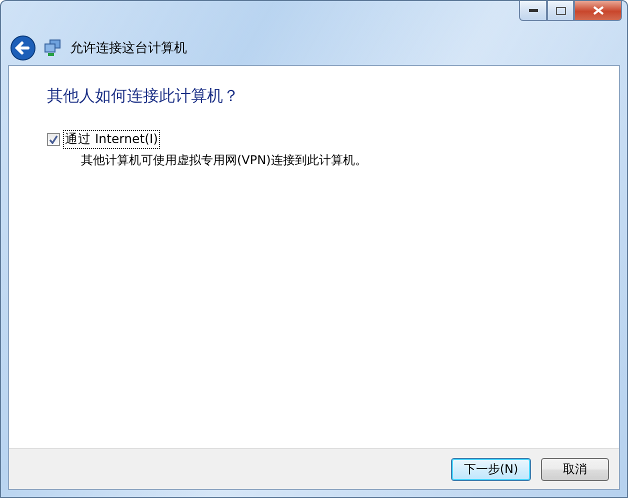 The width and height of the screenshot is (628, 498). I want to click on cancel-button: 取消, so click(575, 469).